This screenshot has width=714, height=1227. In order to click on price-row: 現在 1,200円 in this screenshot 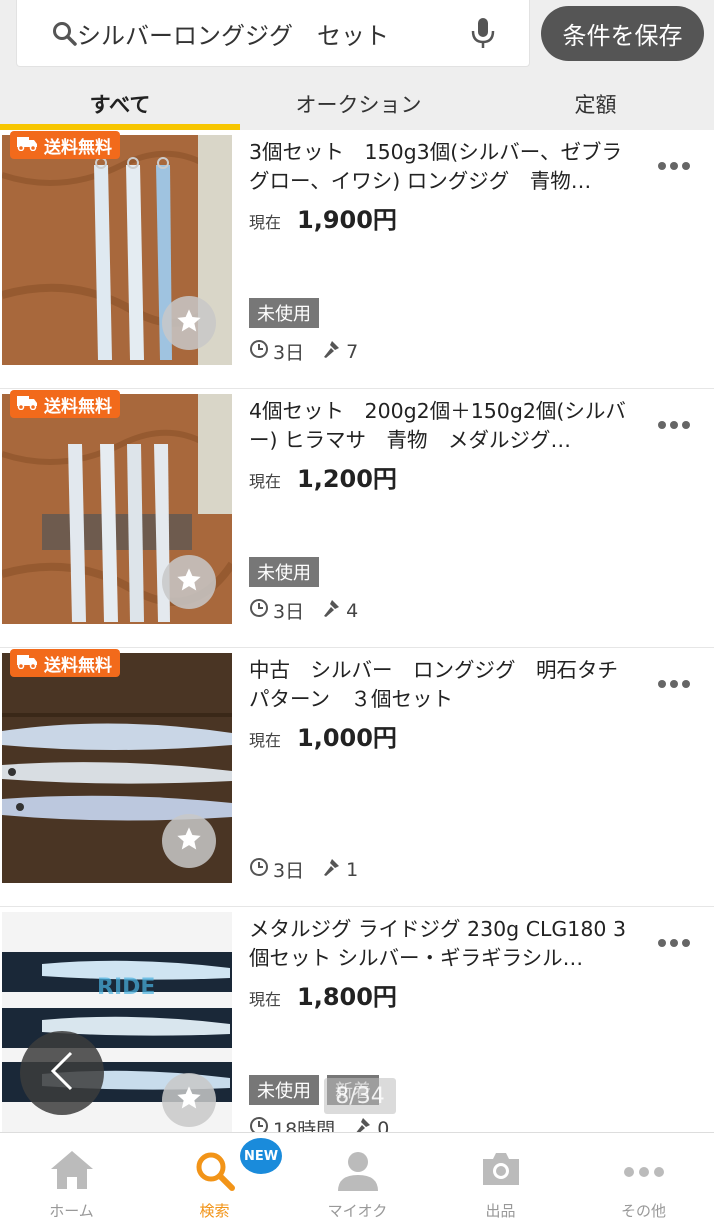, I will do `click(323, 476)`.